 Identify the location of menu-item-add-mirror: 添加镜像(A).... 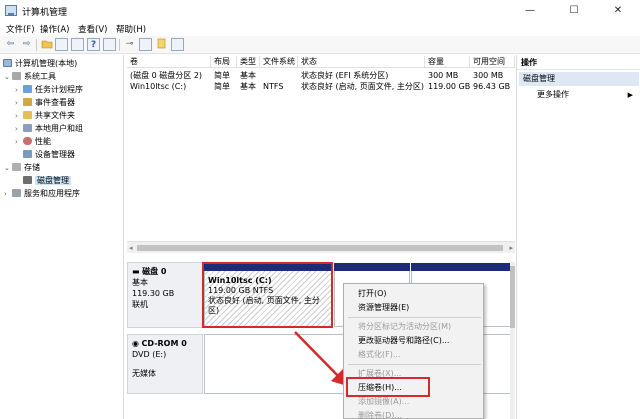
(414, 402).